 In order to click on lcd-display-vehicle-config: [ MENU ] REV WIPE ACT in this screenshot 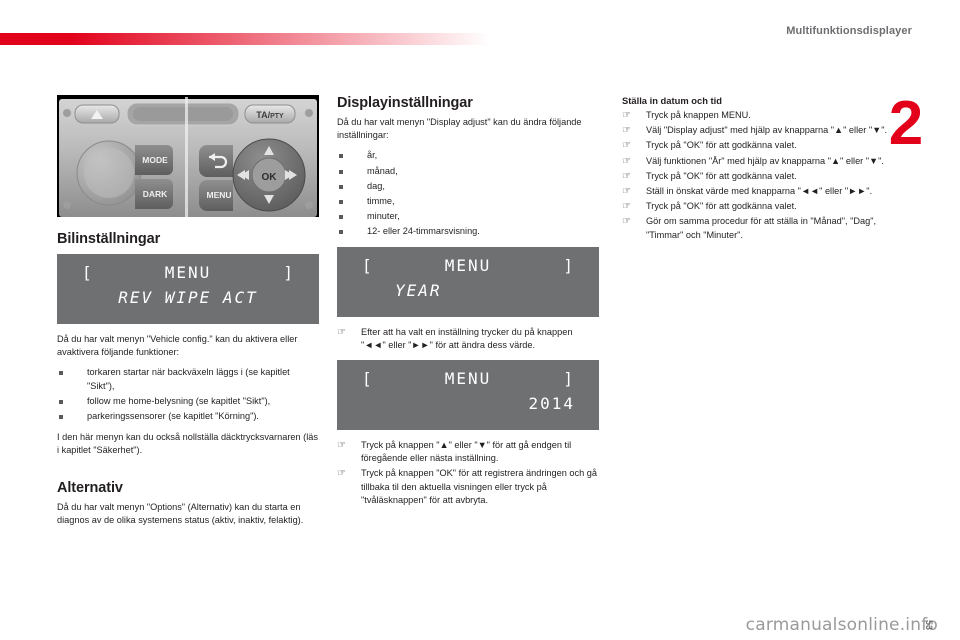, I will do `click(188, 289)`.